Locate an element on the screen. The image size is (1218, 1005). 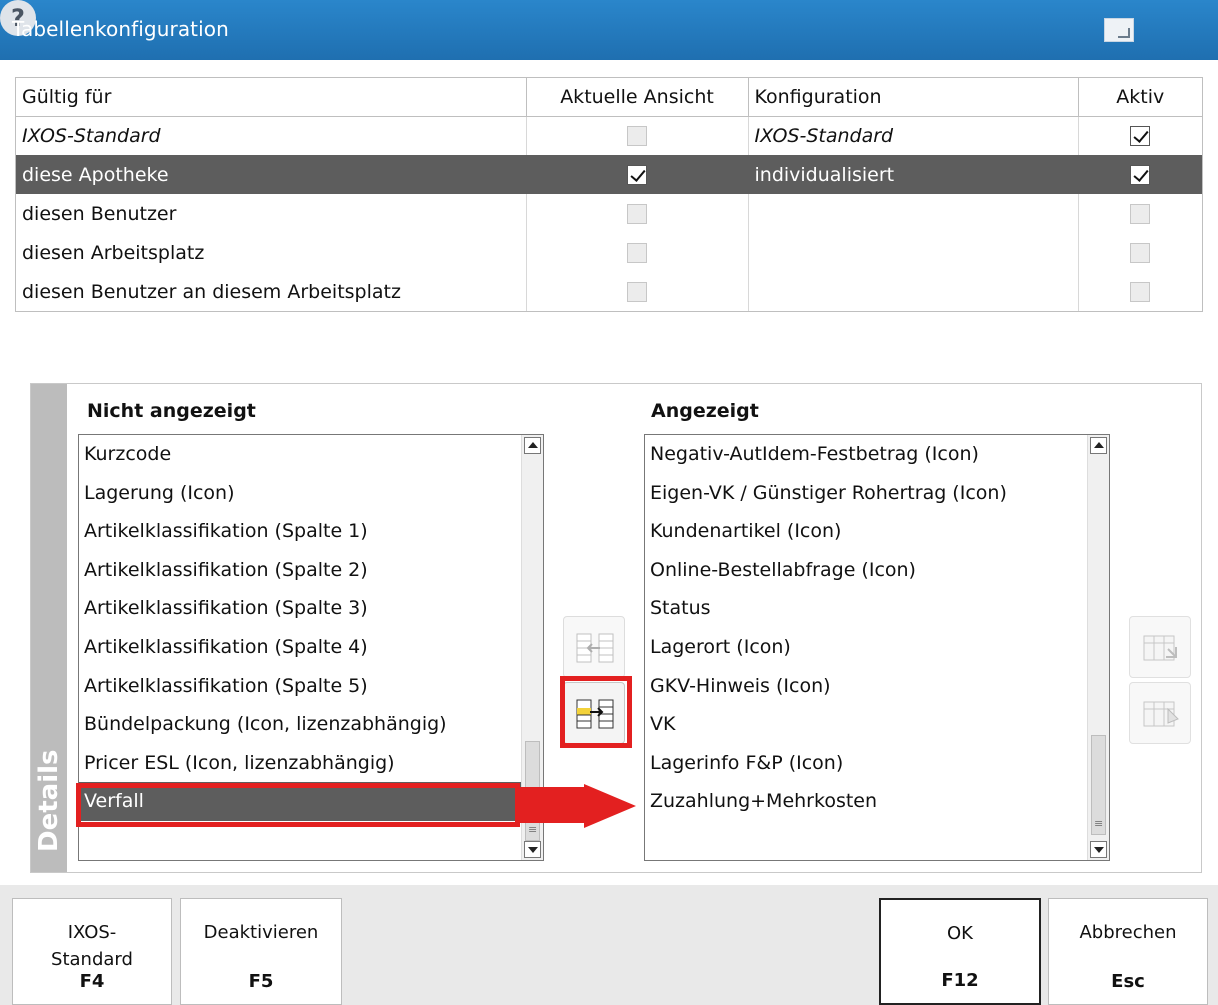
list-item: Kurzcode is located at coordinates (311, 454).